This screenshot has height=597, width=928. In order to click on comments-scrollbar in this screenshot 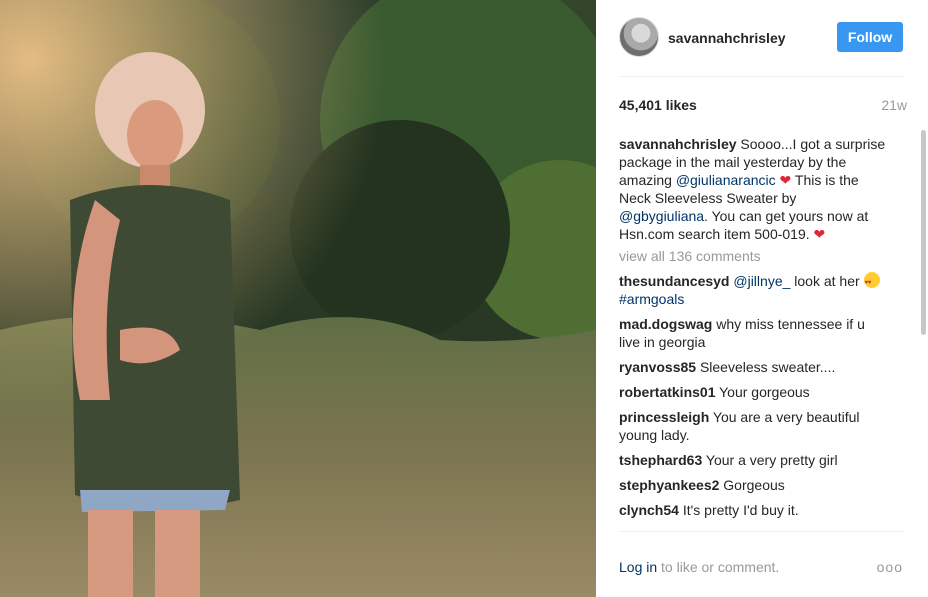, I will do `click(923, 232)`.